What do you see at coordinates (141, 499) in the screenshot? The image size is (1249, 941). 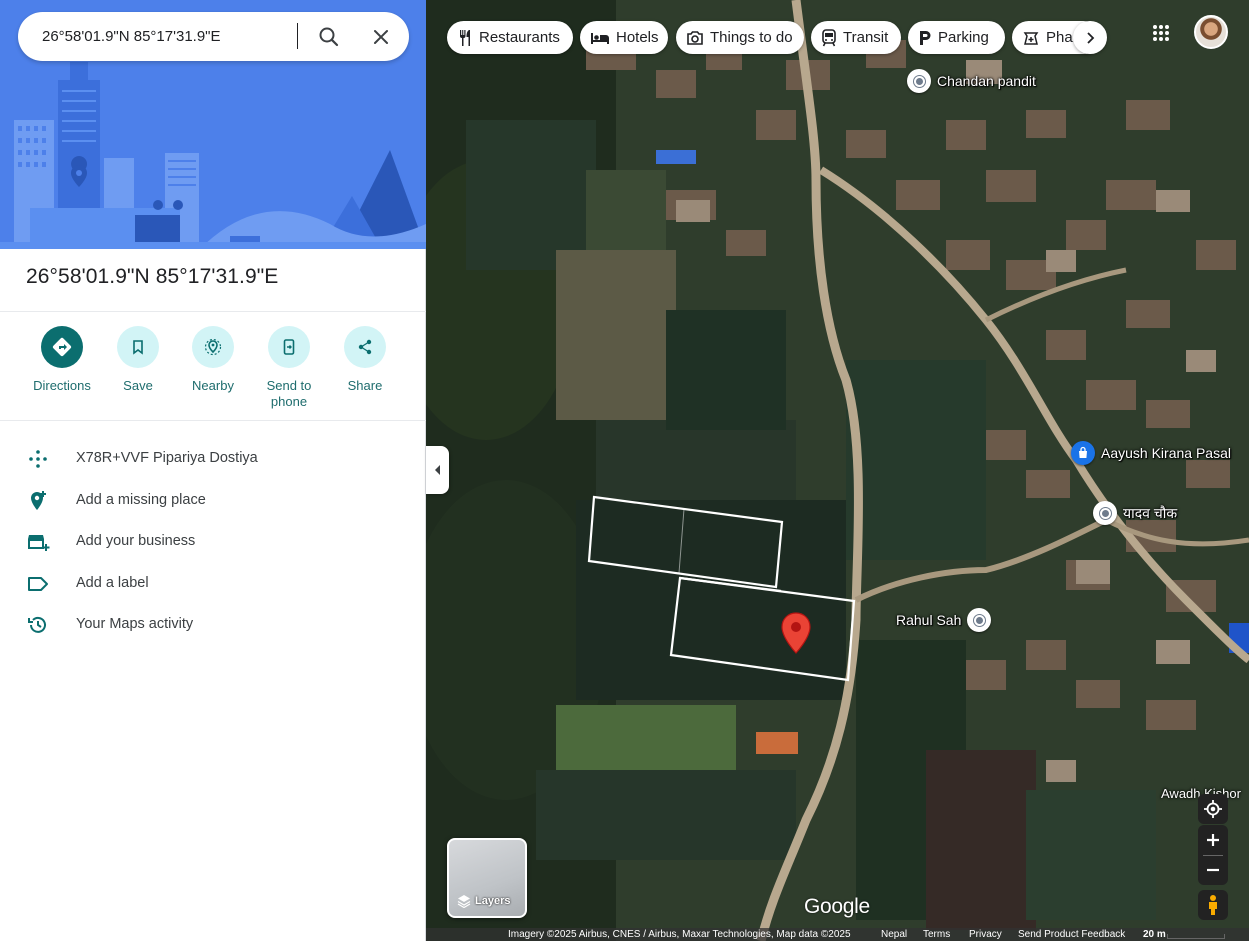 I see `add-missing-place-text: Add a missing place` at bounding box center [141, 499].